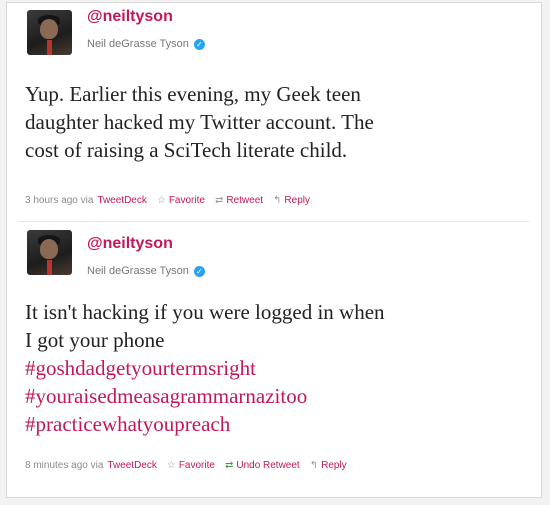 The width and height of the screenshot is (550, 505). Describe the element at coordinates (280, 396) in the screenshot. I see `hashtag-link: #youraisedmeasagrammarnazitoo` at that location.